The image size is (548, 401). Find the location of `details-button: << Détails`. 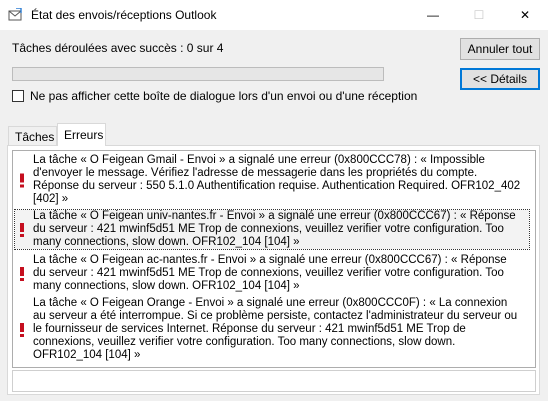

details-button: << Détails is located at coordinates (500, 79).